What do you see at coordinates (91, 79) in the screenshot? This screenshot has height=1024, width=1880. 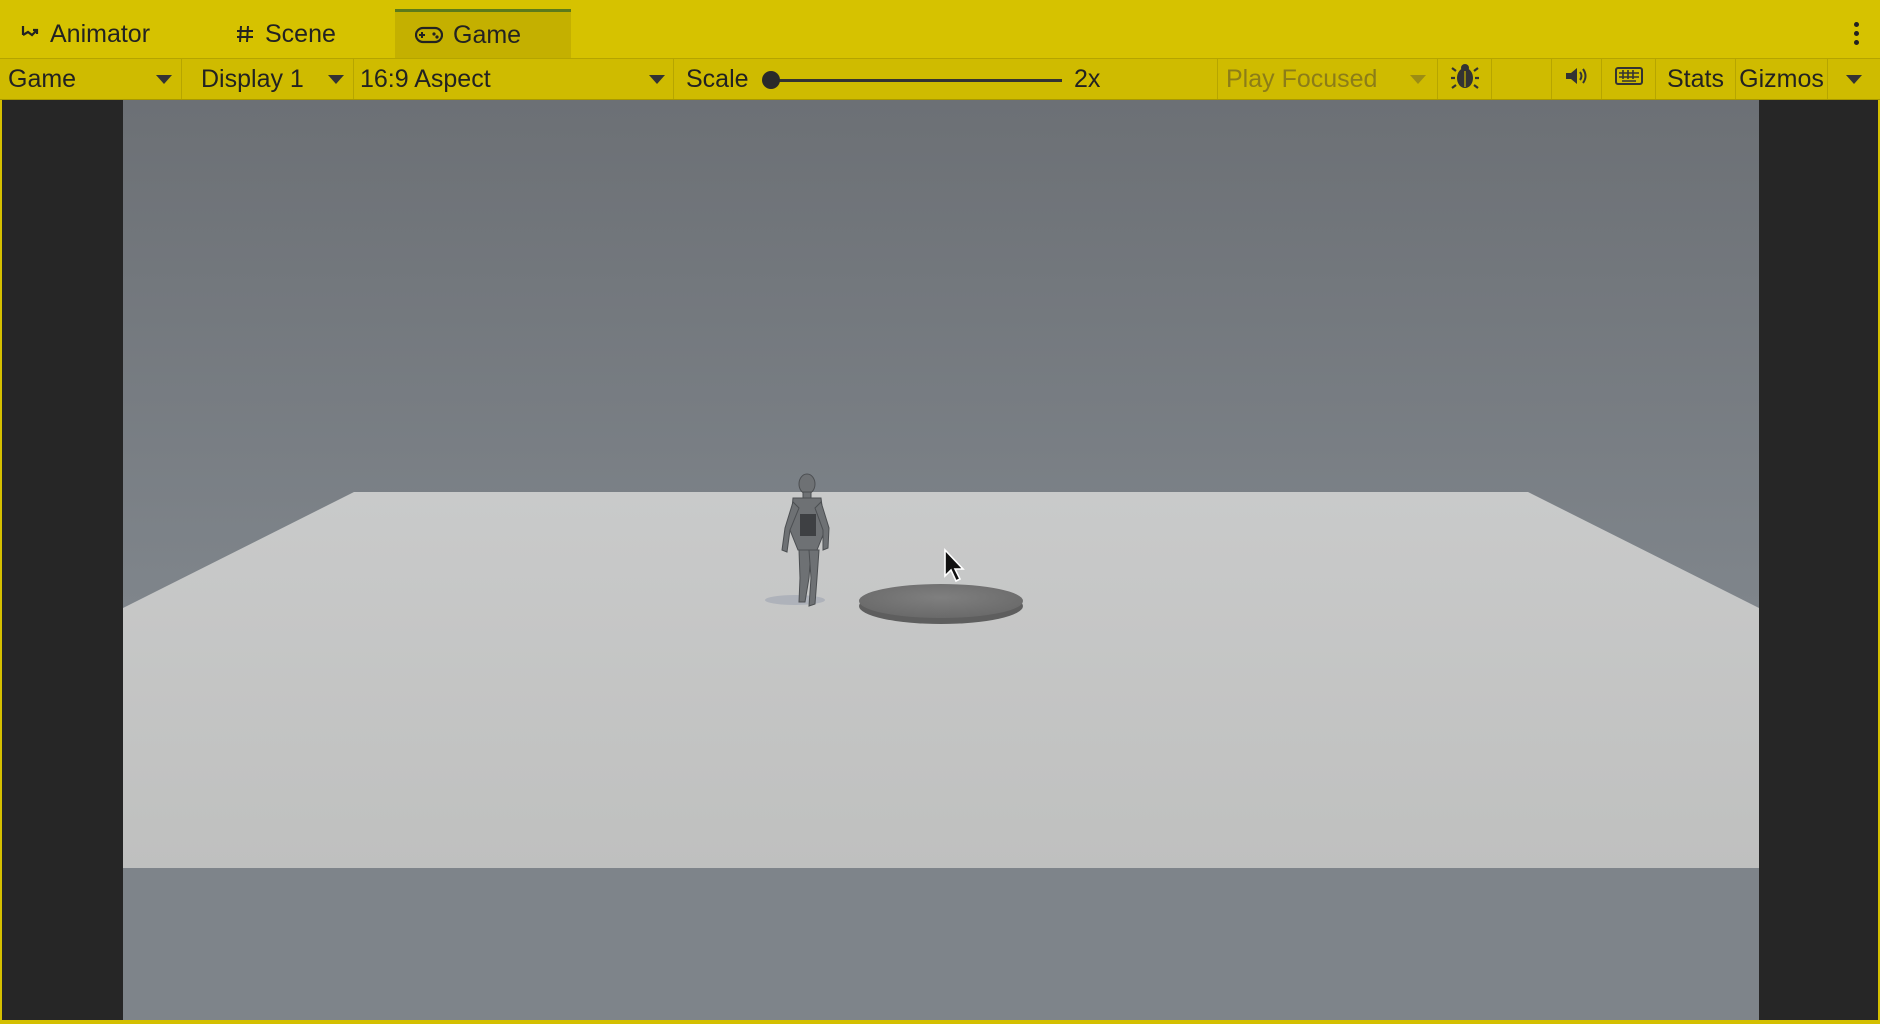 I see `view-mode-dropdown: Game` at bounding box center [91, 79].